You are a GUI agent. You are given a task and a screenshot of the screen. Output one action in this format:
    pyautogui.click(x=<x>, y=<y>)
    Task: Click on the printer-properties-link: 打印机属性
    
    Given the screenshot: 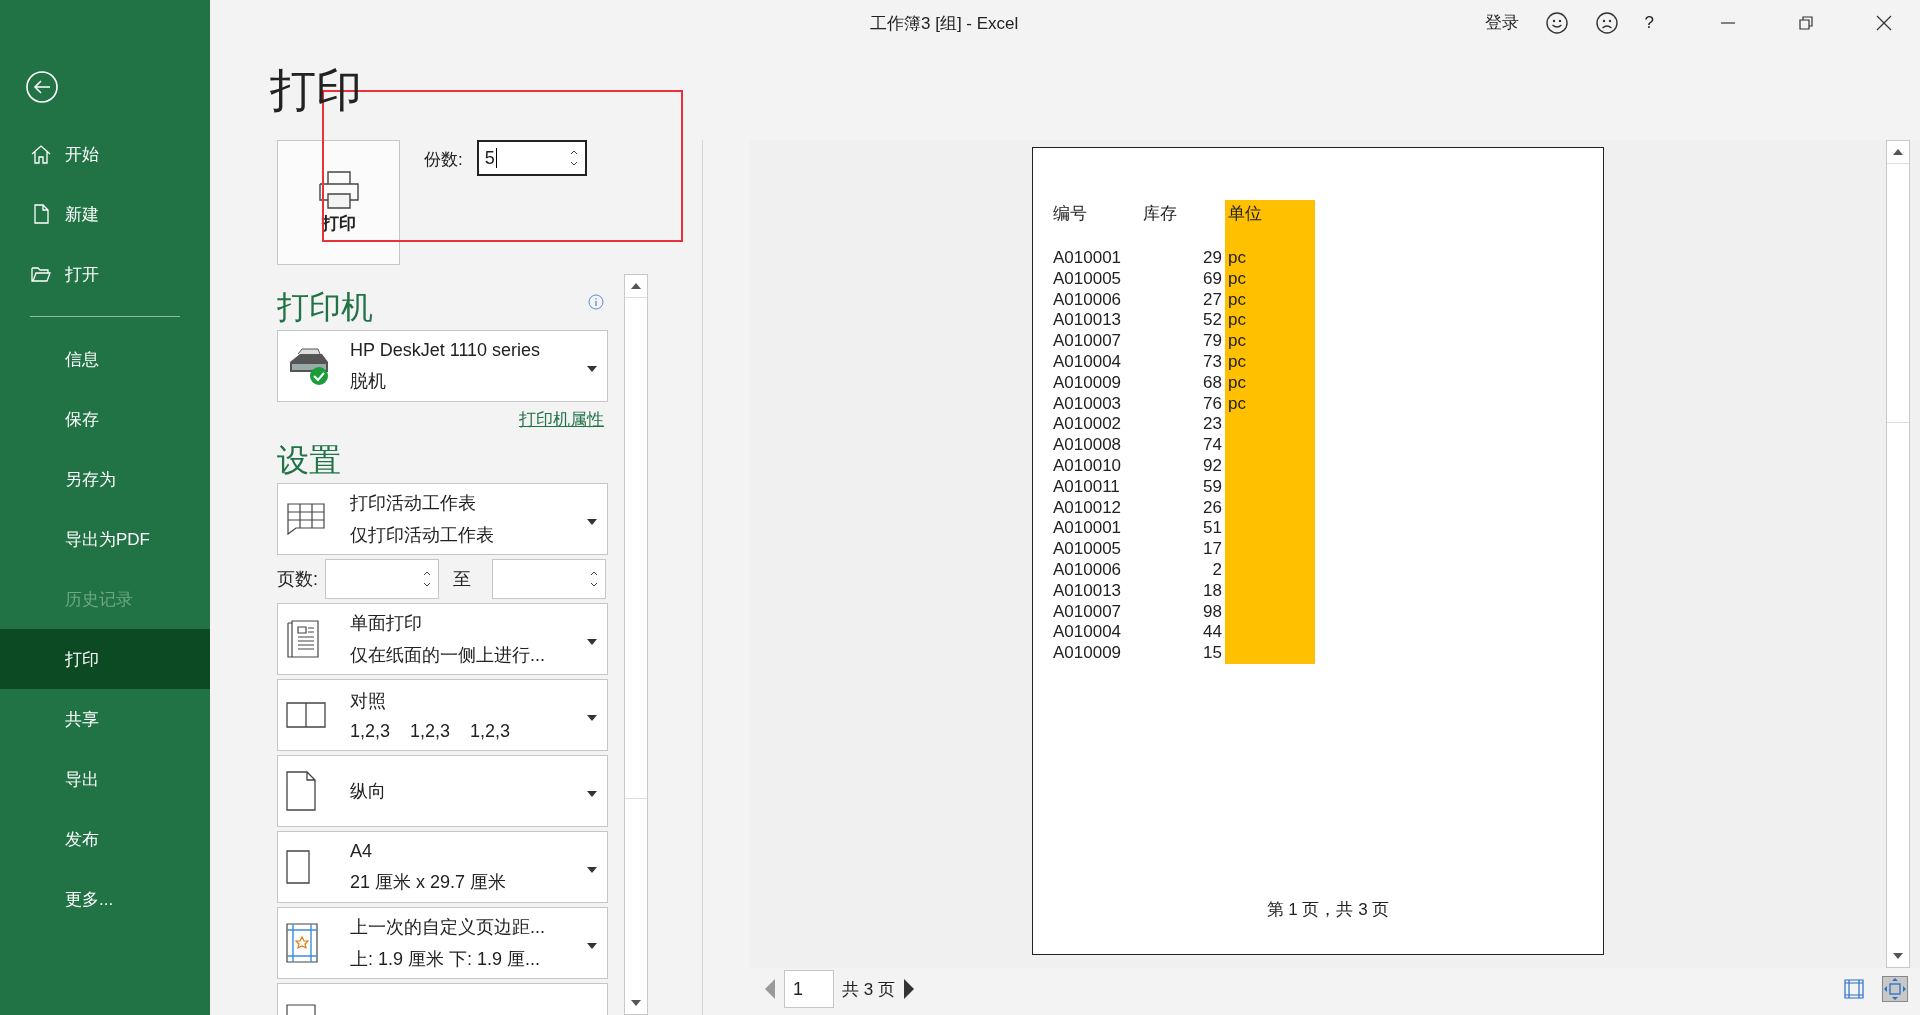 What is the action you would take?
    pyautogui.click(x=561, y=419)
    